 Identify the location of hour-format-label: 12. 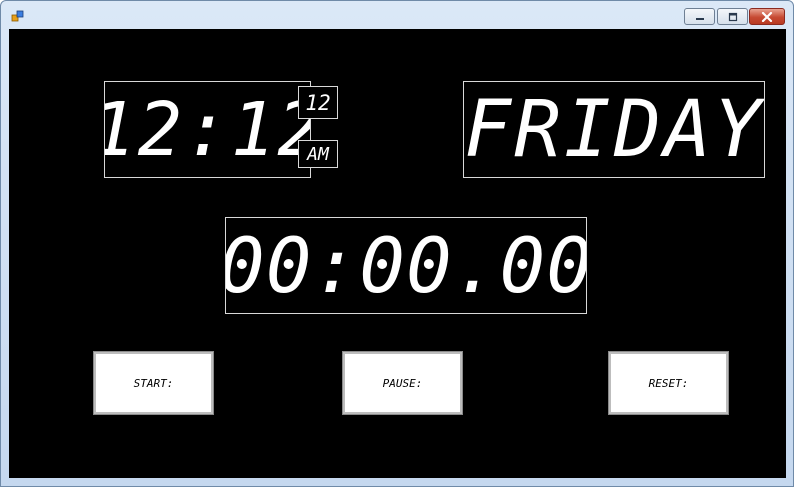
(318, 102).